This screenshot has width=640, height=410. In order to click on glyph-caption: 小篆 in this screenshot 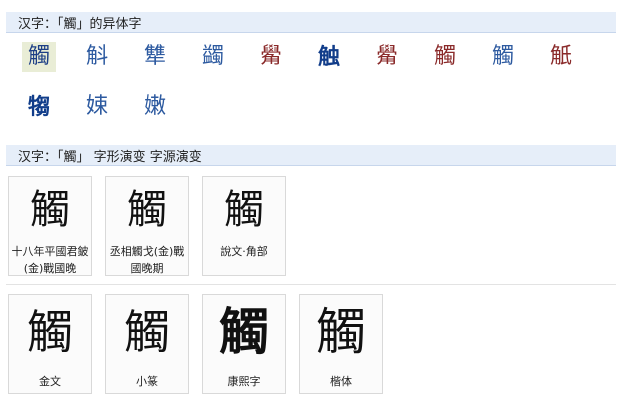, I will do `click(147, 381)`.